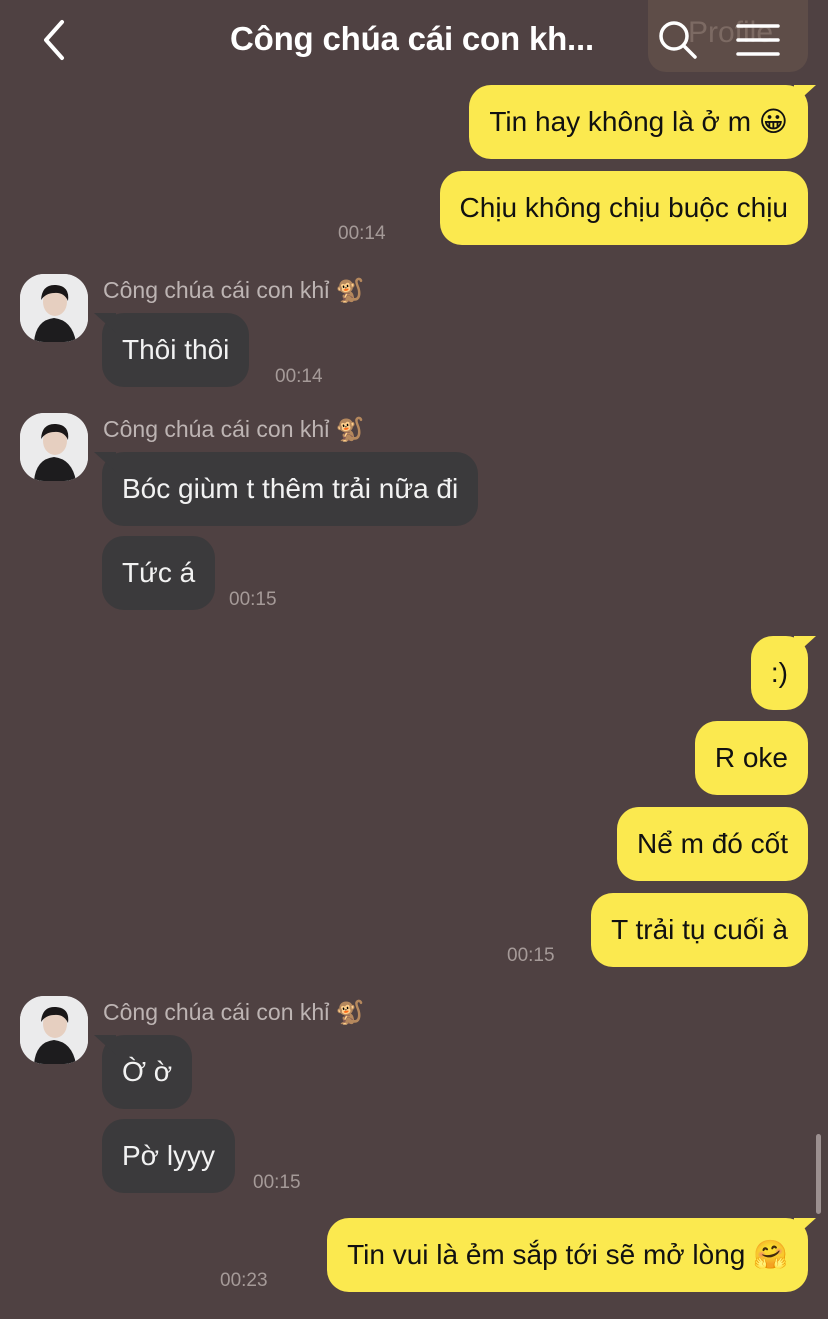 This screenshot has height=1319, width=828. I want to click on outgoing-message-bubble: Chịu không chịu buộc chịu, so click(623, 208).